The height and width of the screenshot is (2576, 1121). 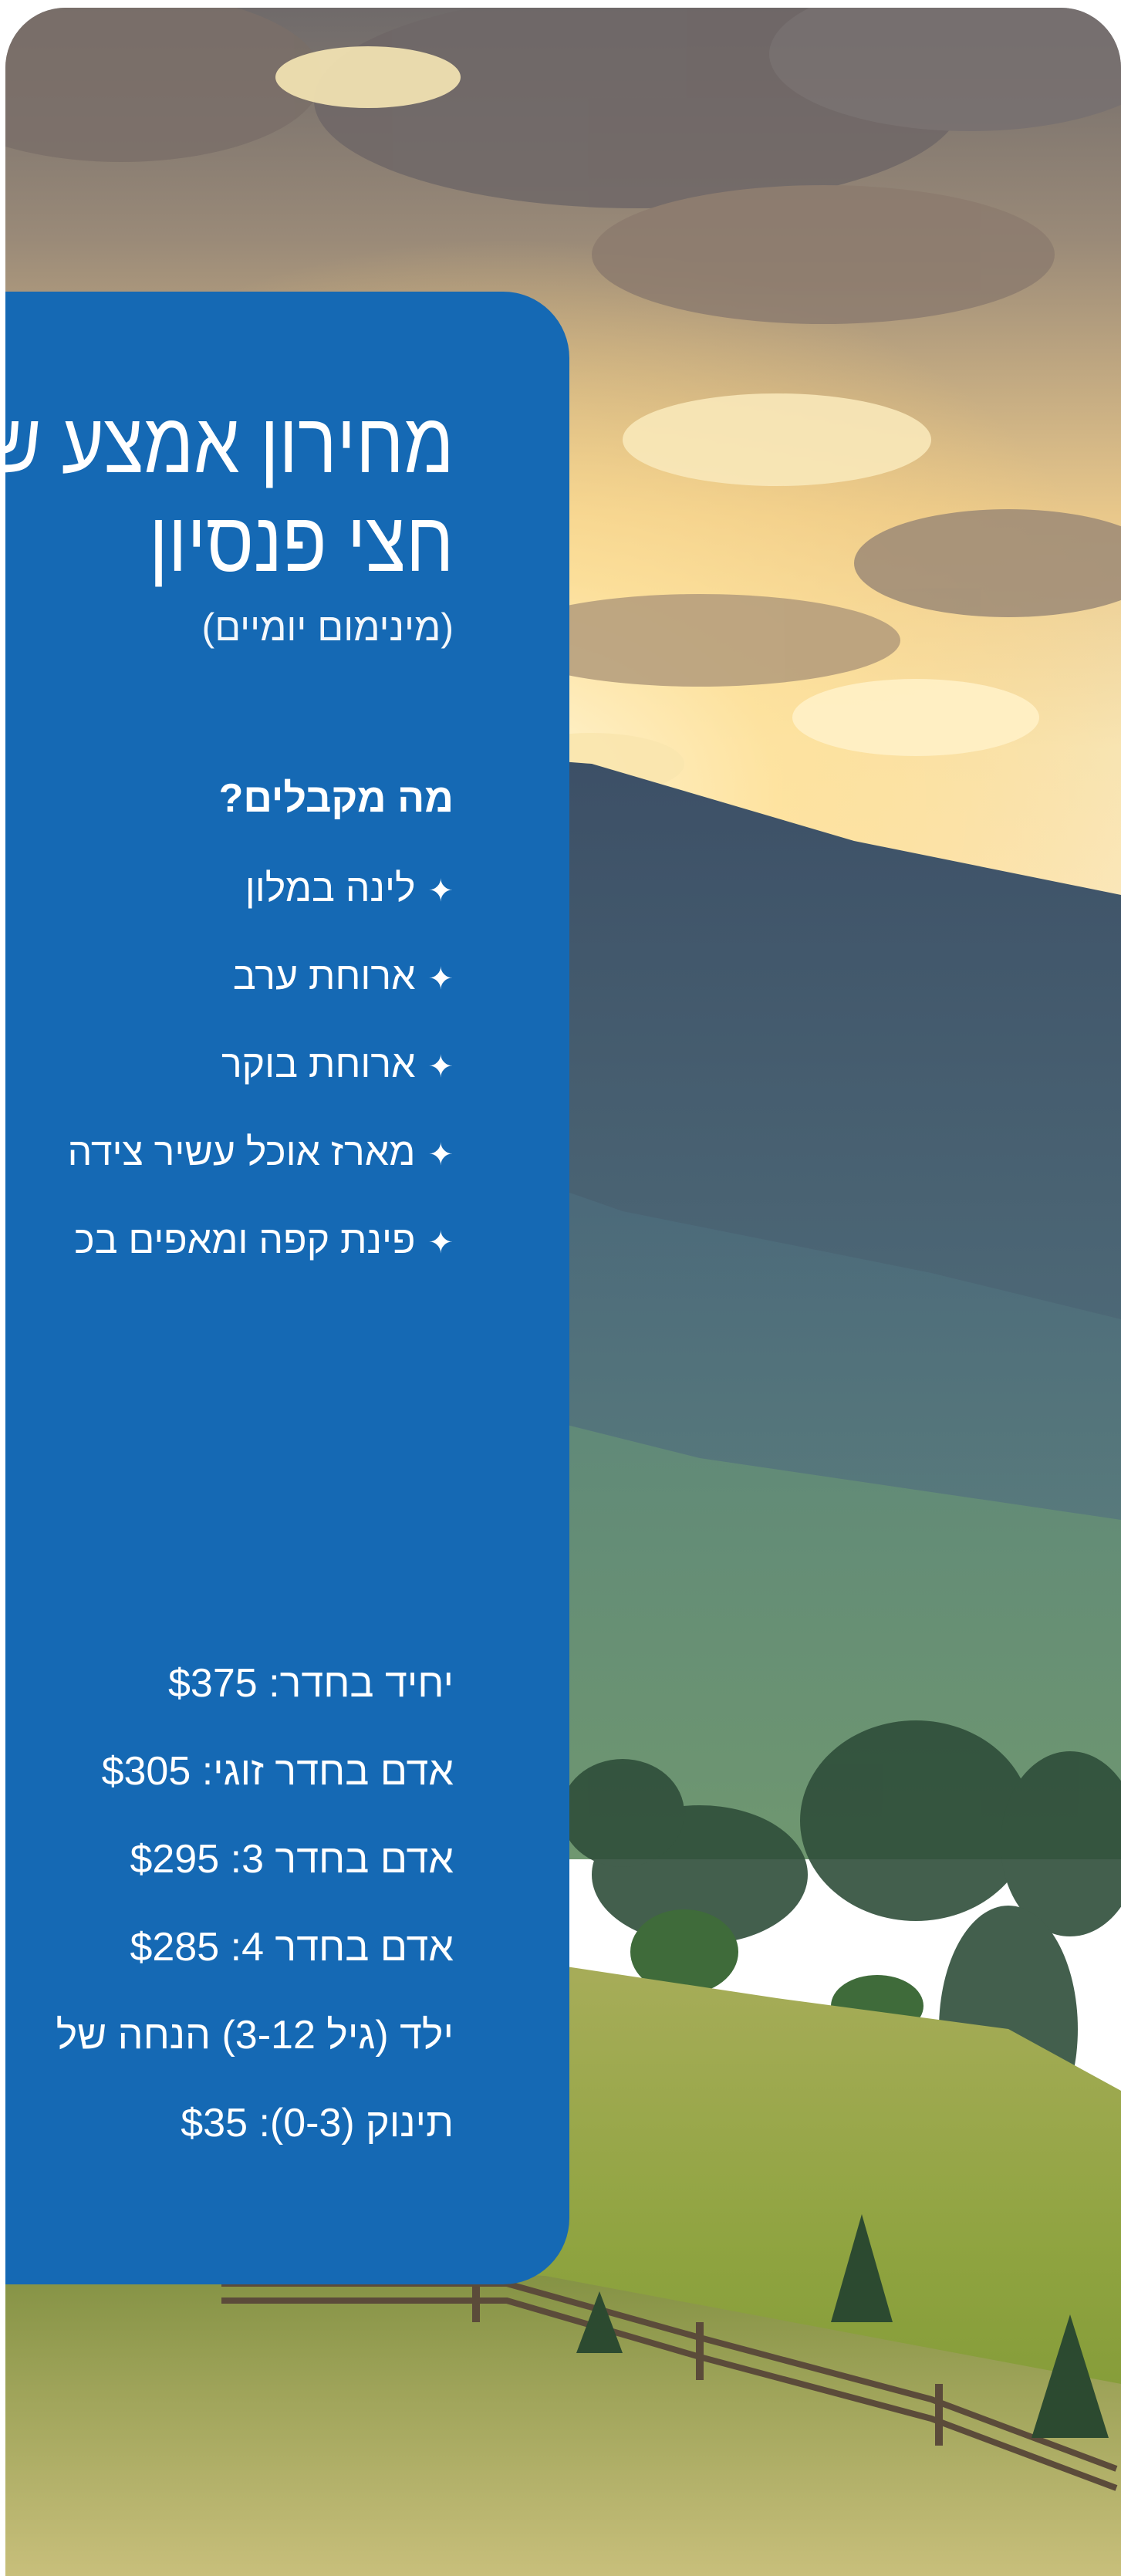 What do you see at coordinates (292, 1947) in the screenshot?
I see `price-quad-room: אדם בחדר 4: $285` at bounding box center [292, 1947].